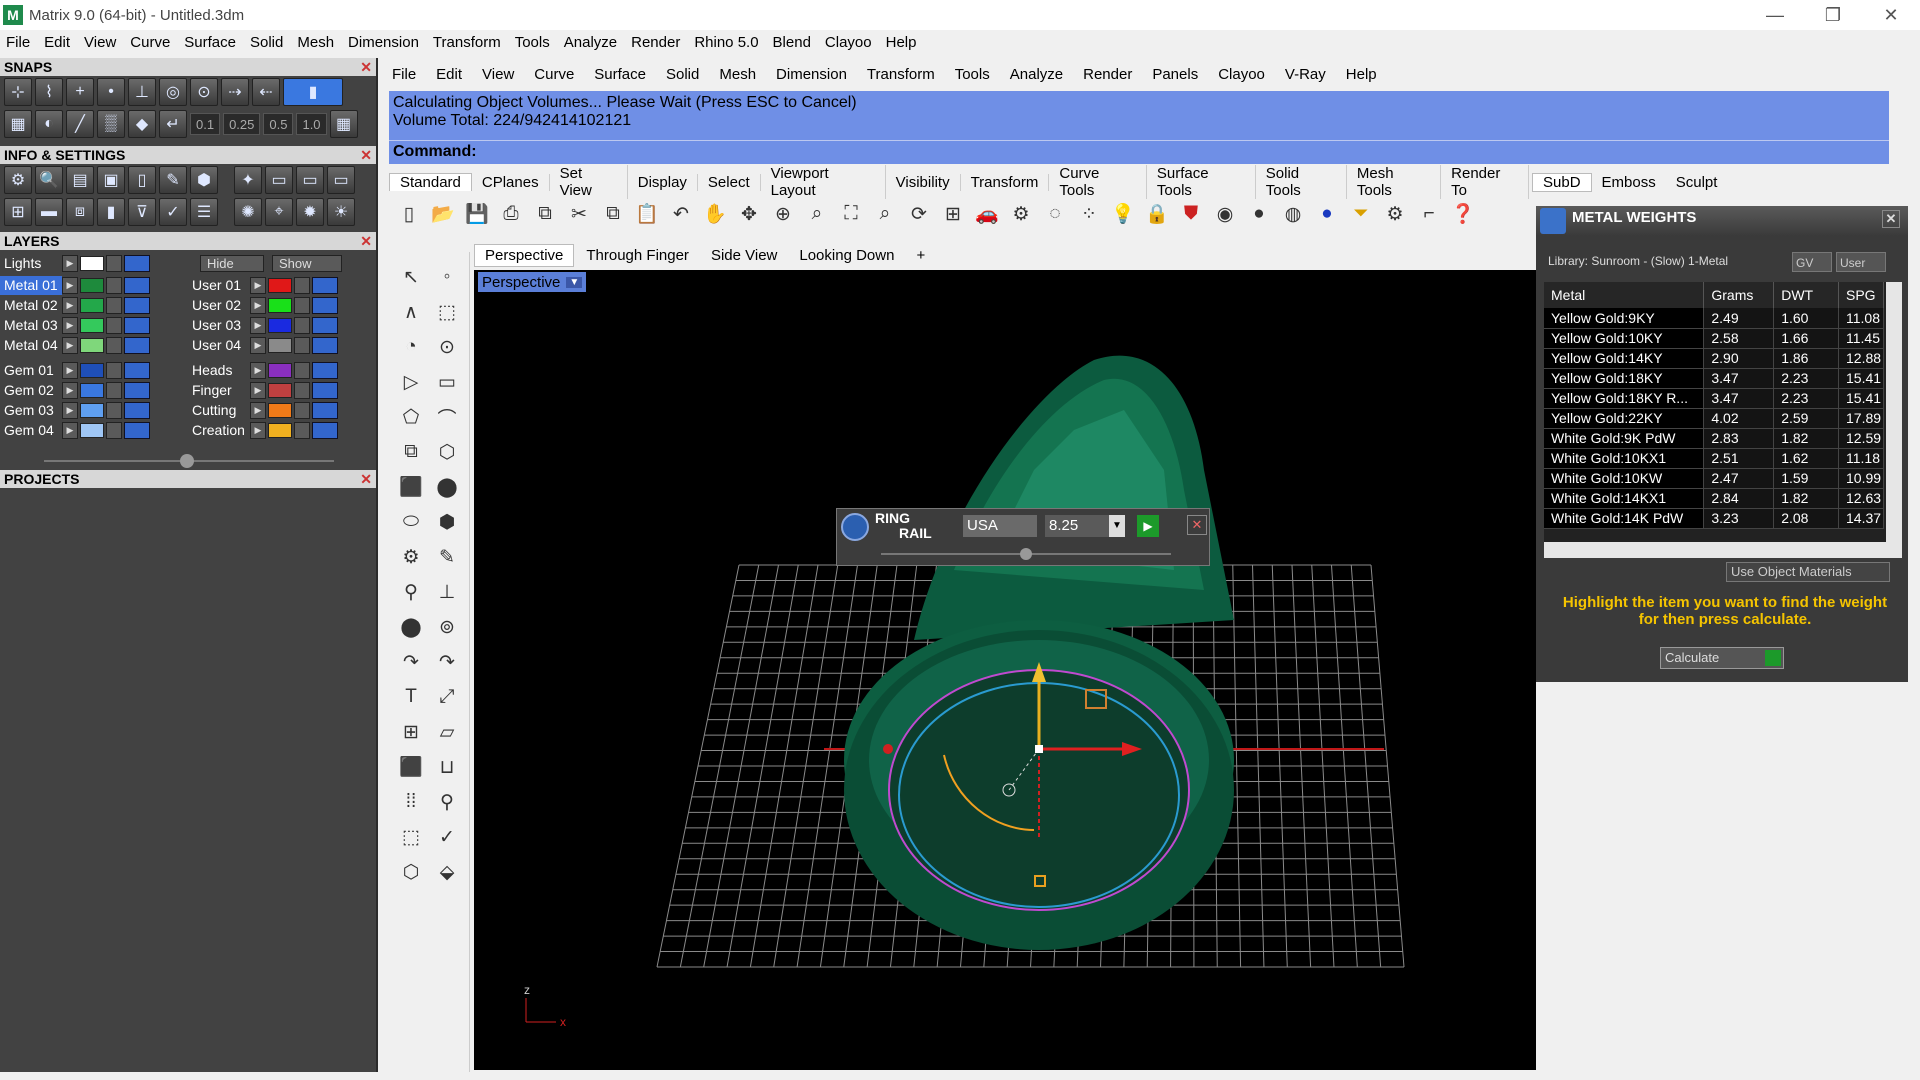 This screenshot has height=1080, width=1920. What do you see at coordinates (279, 212) in the screenshot?
I see `camera-icon: ⌖` at bounding box center [279, 212].